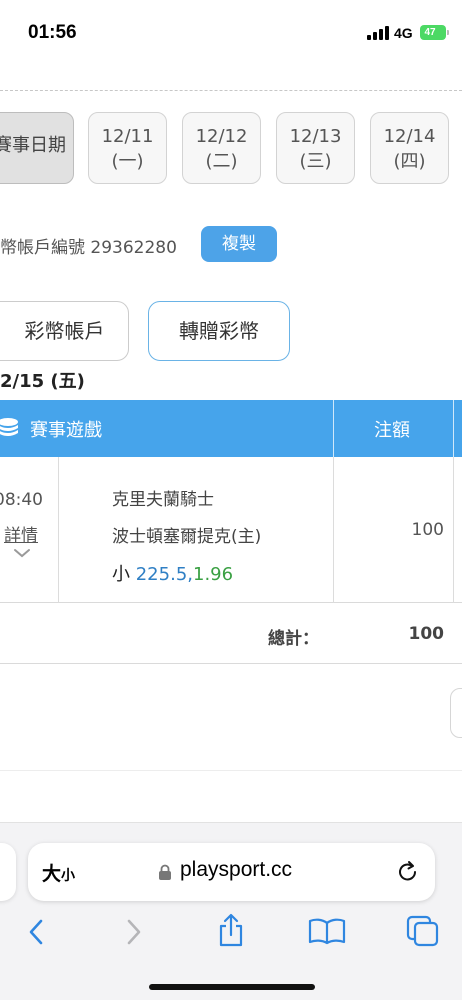 The height and width of the screenshot is (1000, 462). I want to click on copy-button: 複製, so click(239, 244).